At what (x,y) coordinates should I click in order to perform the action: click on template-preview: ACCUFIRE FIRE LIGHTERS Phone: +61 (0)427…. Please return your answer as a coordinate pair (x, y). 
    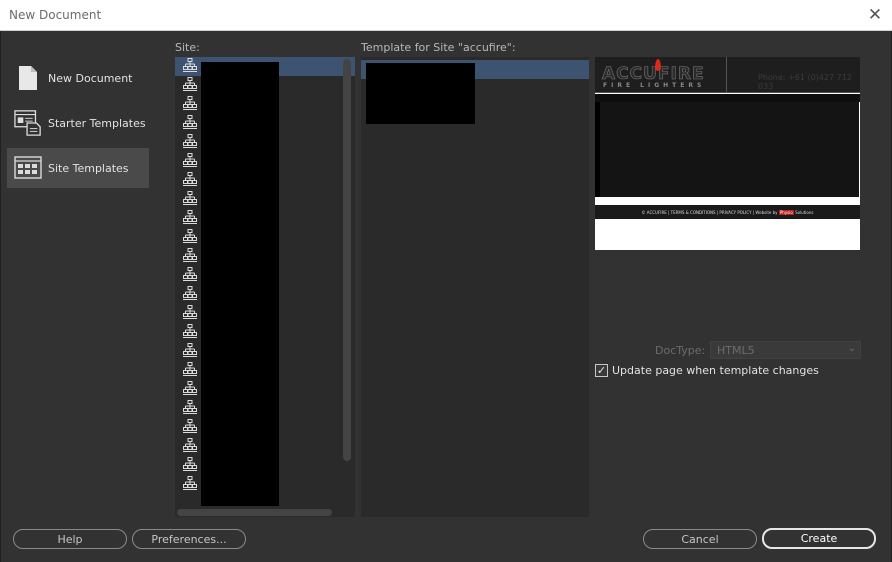
    Looking at the image, I should click on (727, 153).